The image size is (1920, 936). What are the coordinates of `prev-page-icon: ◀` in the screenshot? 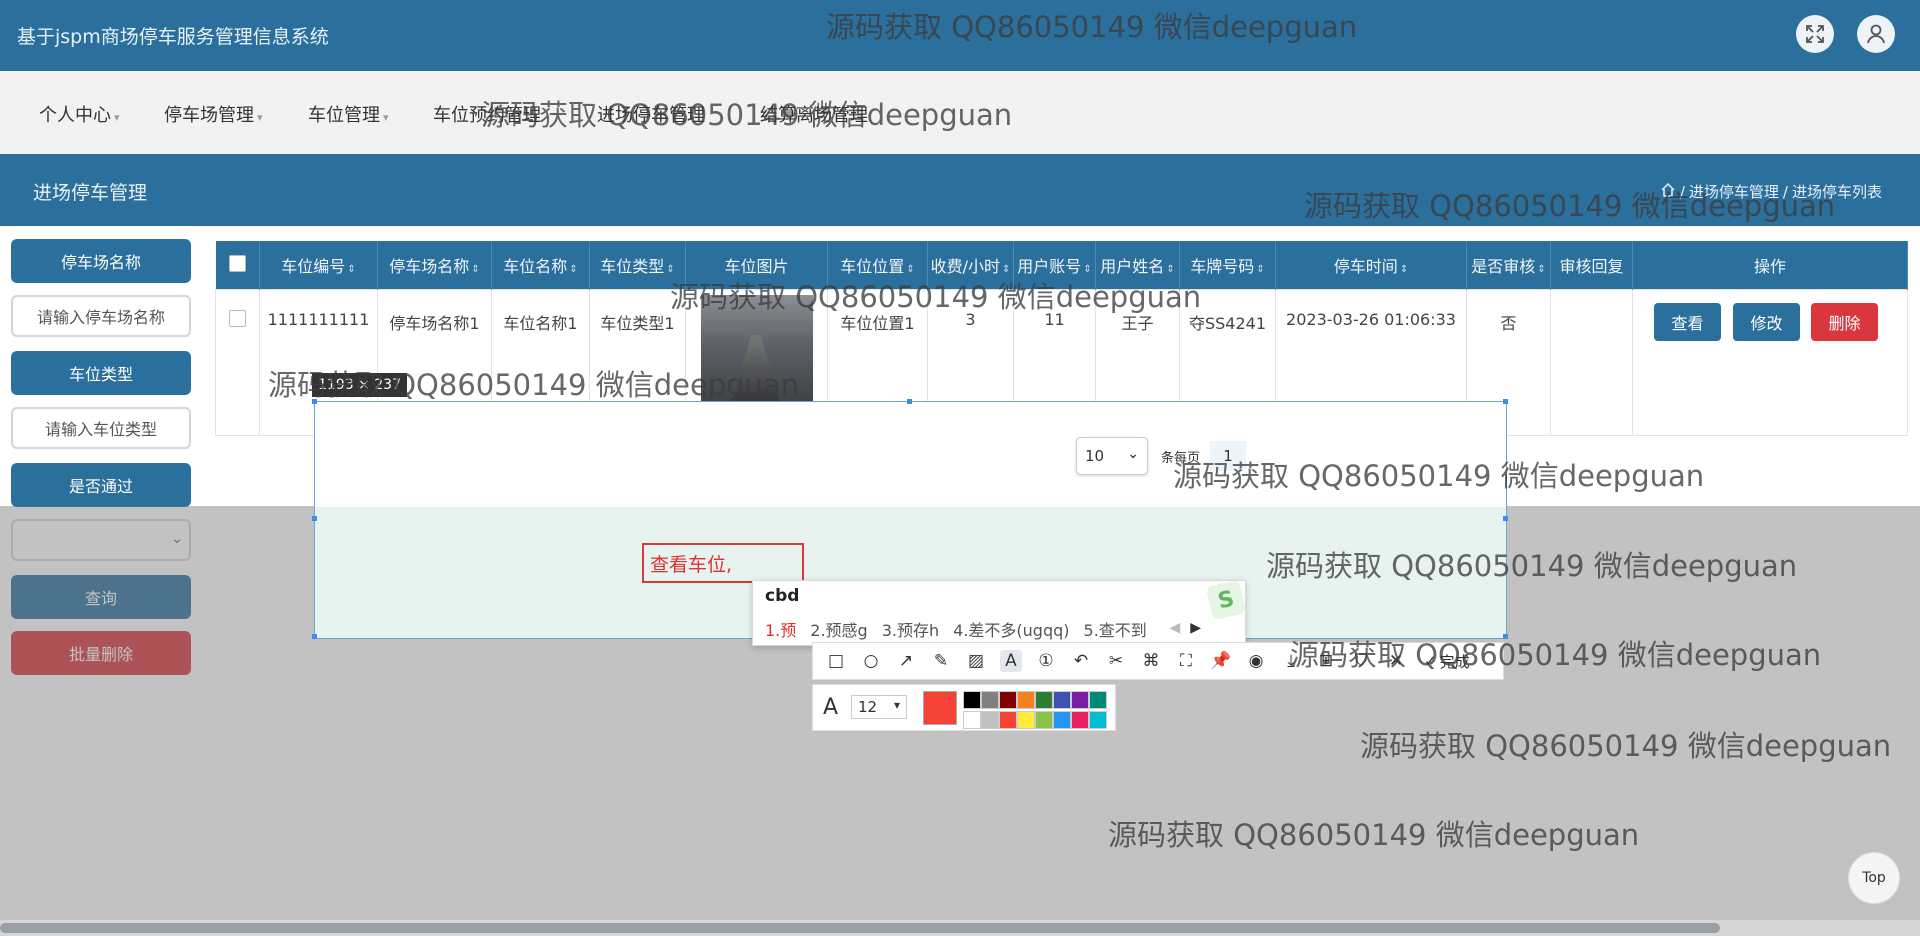 It's located at (1174, 628).